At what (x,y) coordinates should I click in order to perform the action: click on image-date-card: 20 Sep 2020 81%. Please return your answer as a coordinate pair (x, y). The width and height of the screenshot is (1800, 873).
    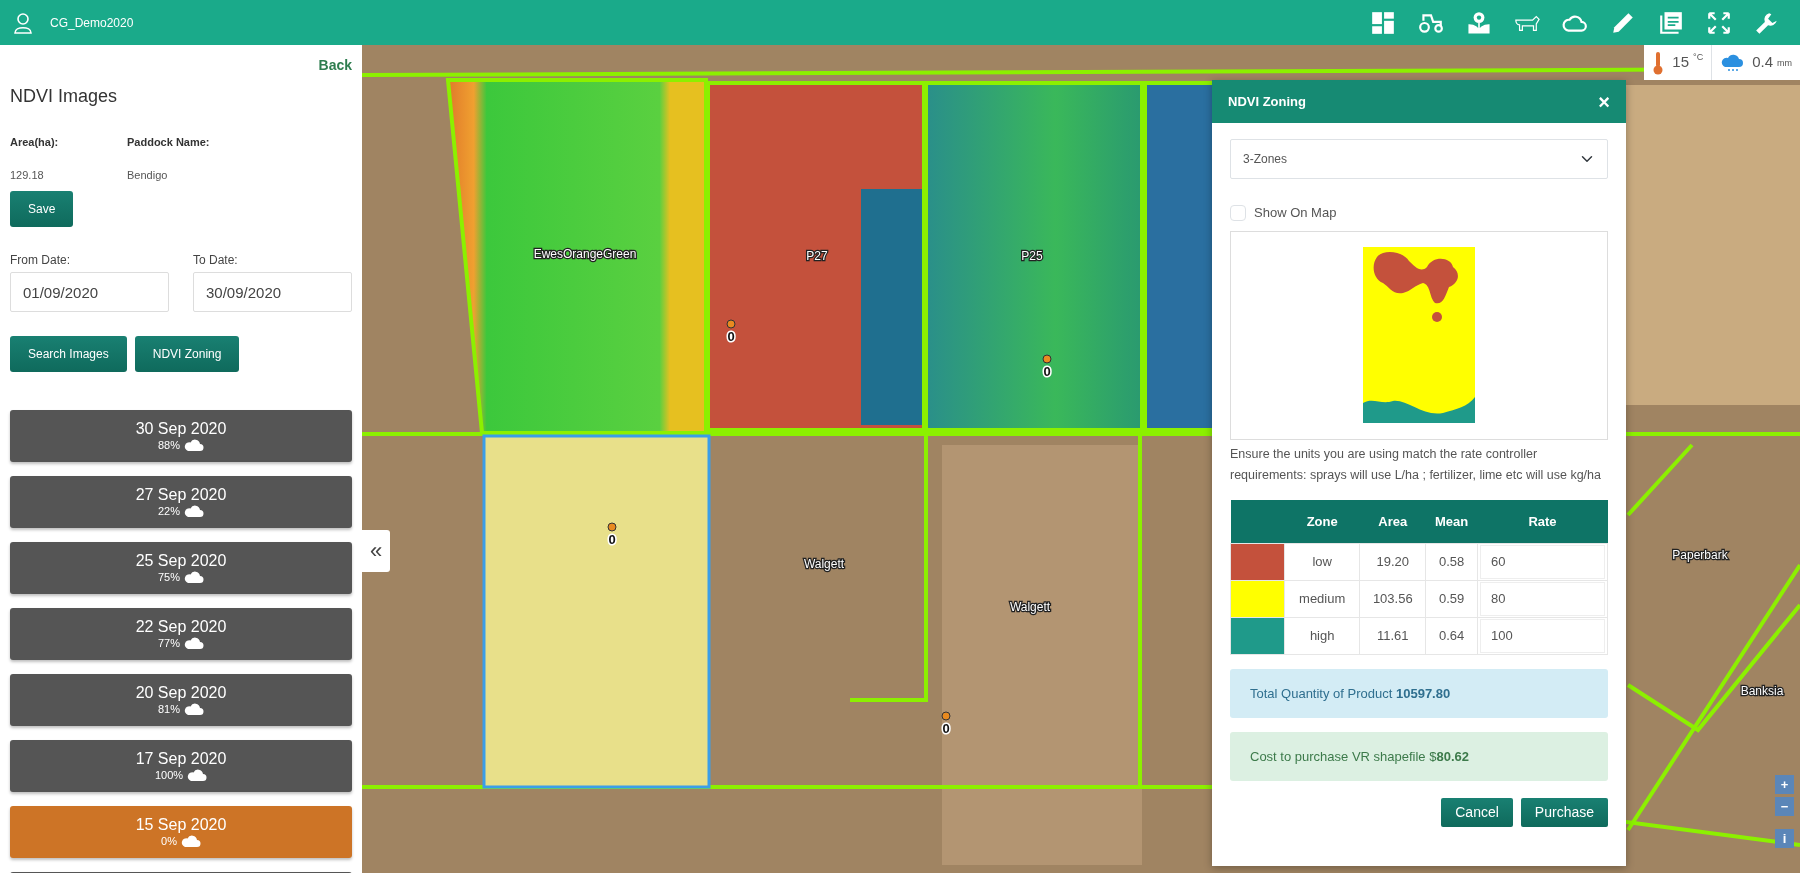
    Looking at the image, I should click on (181, 700).